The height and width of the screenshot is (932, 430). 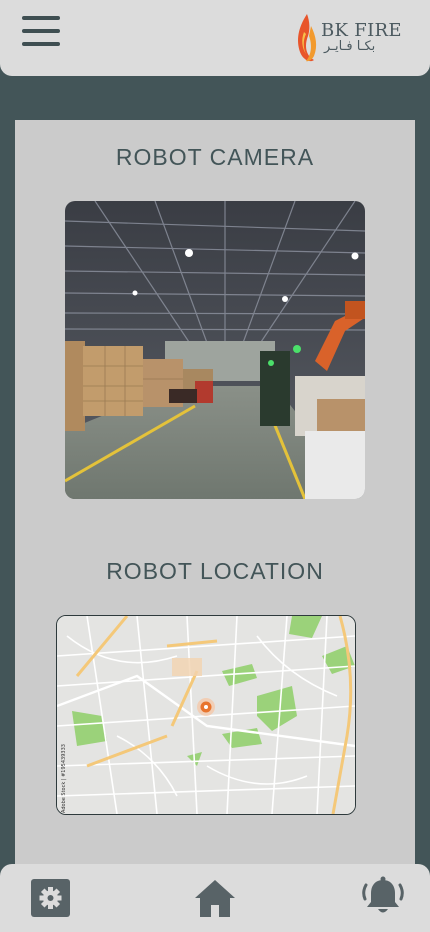 What do you see at coordinates (350, 46) in the screenshot?
I see `logo-text-arabic: بكـا فـايـر` at bounding box center [350, 46].